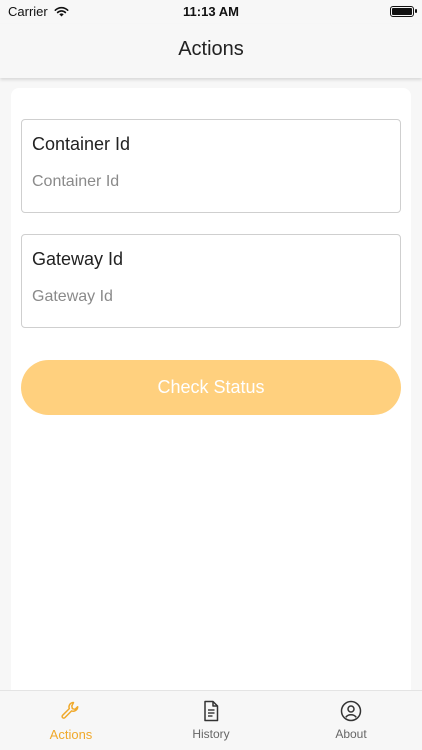 The height and width of the screenshot is (750, 422). I want to click on tab-bar: Actions History About, so click(211, 720).